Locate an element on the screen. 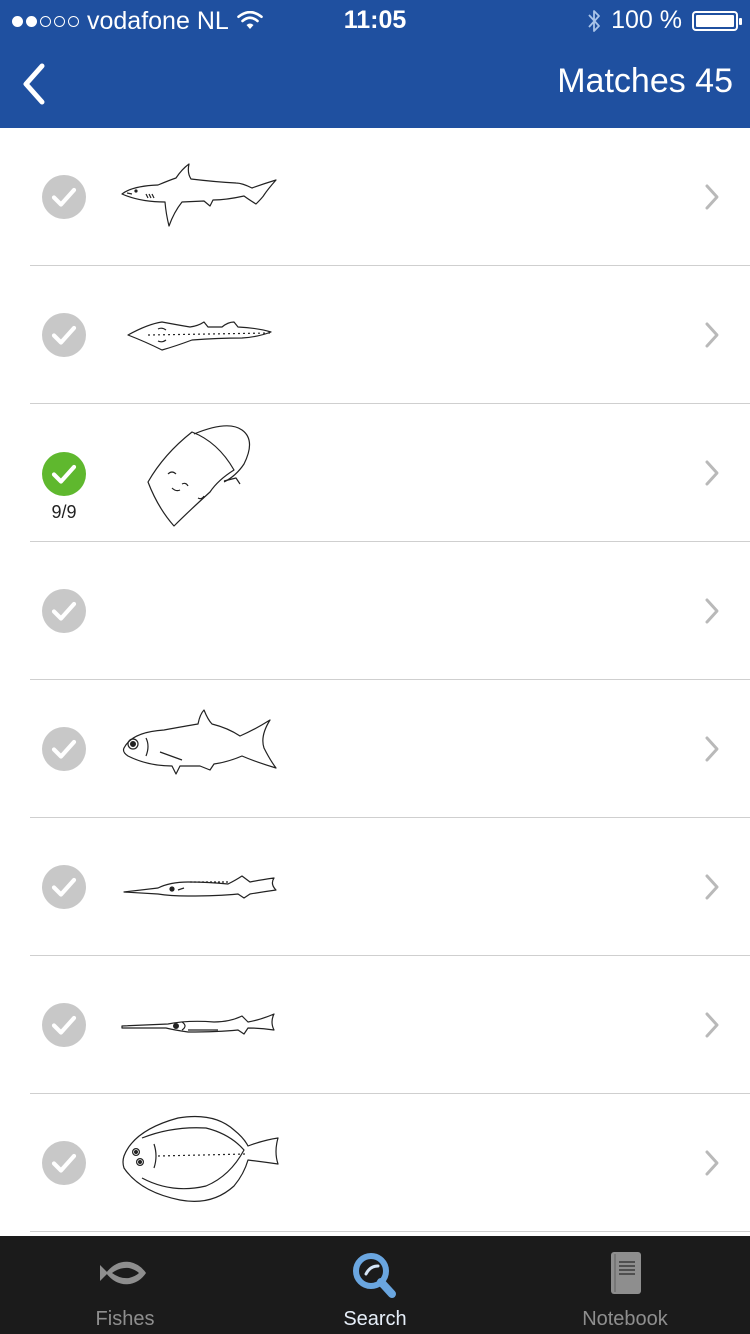  back-button is located at coordinates (34, 84).